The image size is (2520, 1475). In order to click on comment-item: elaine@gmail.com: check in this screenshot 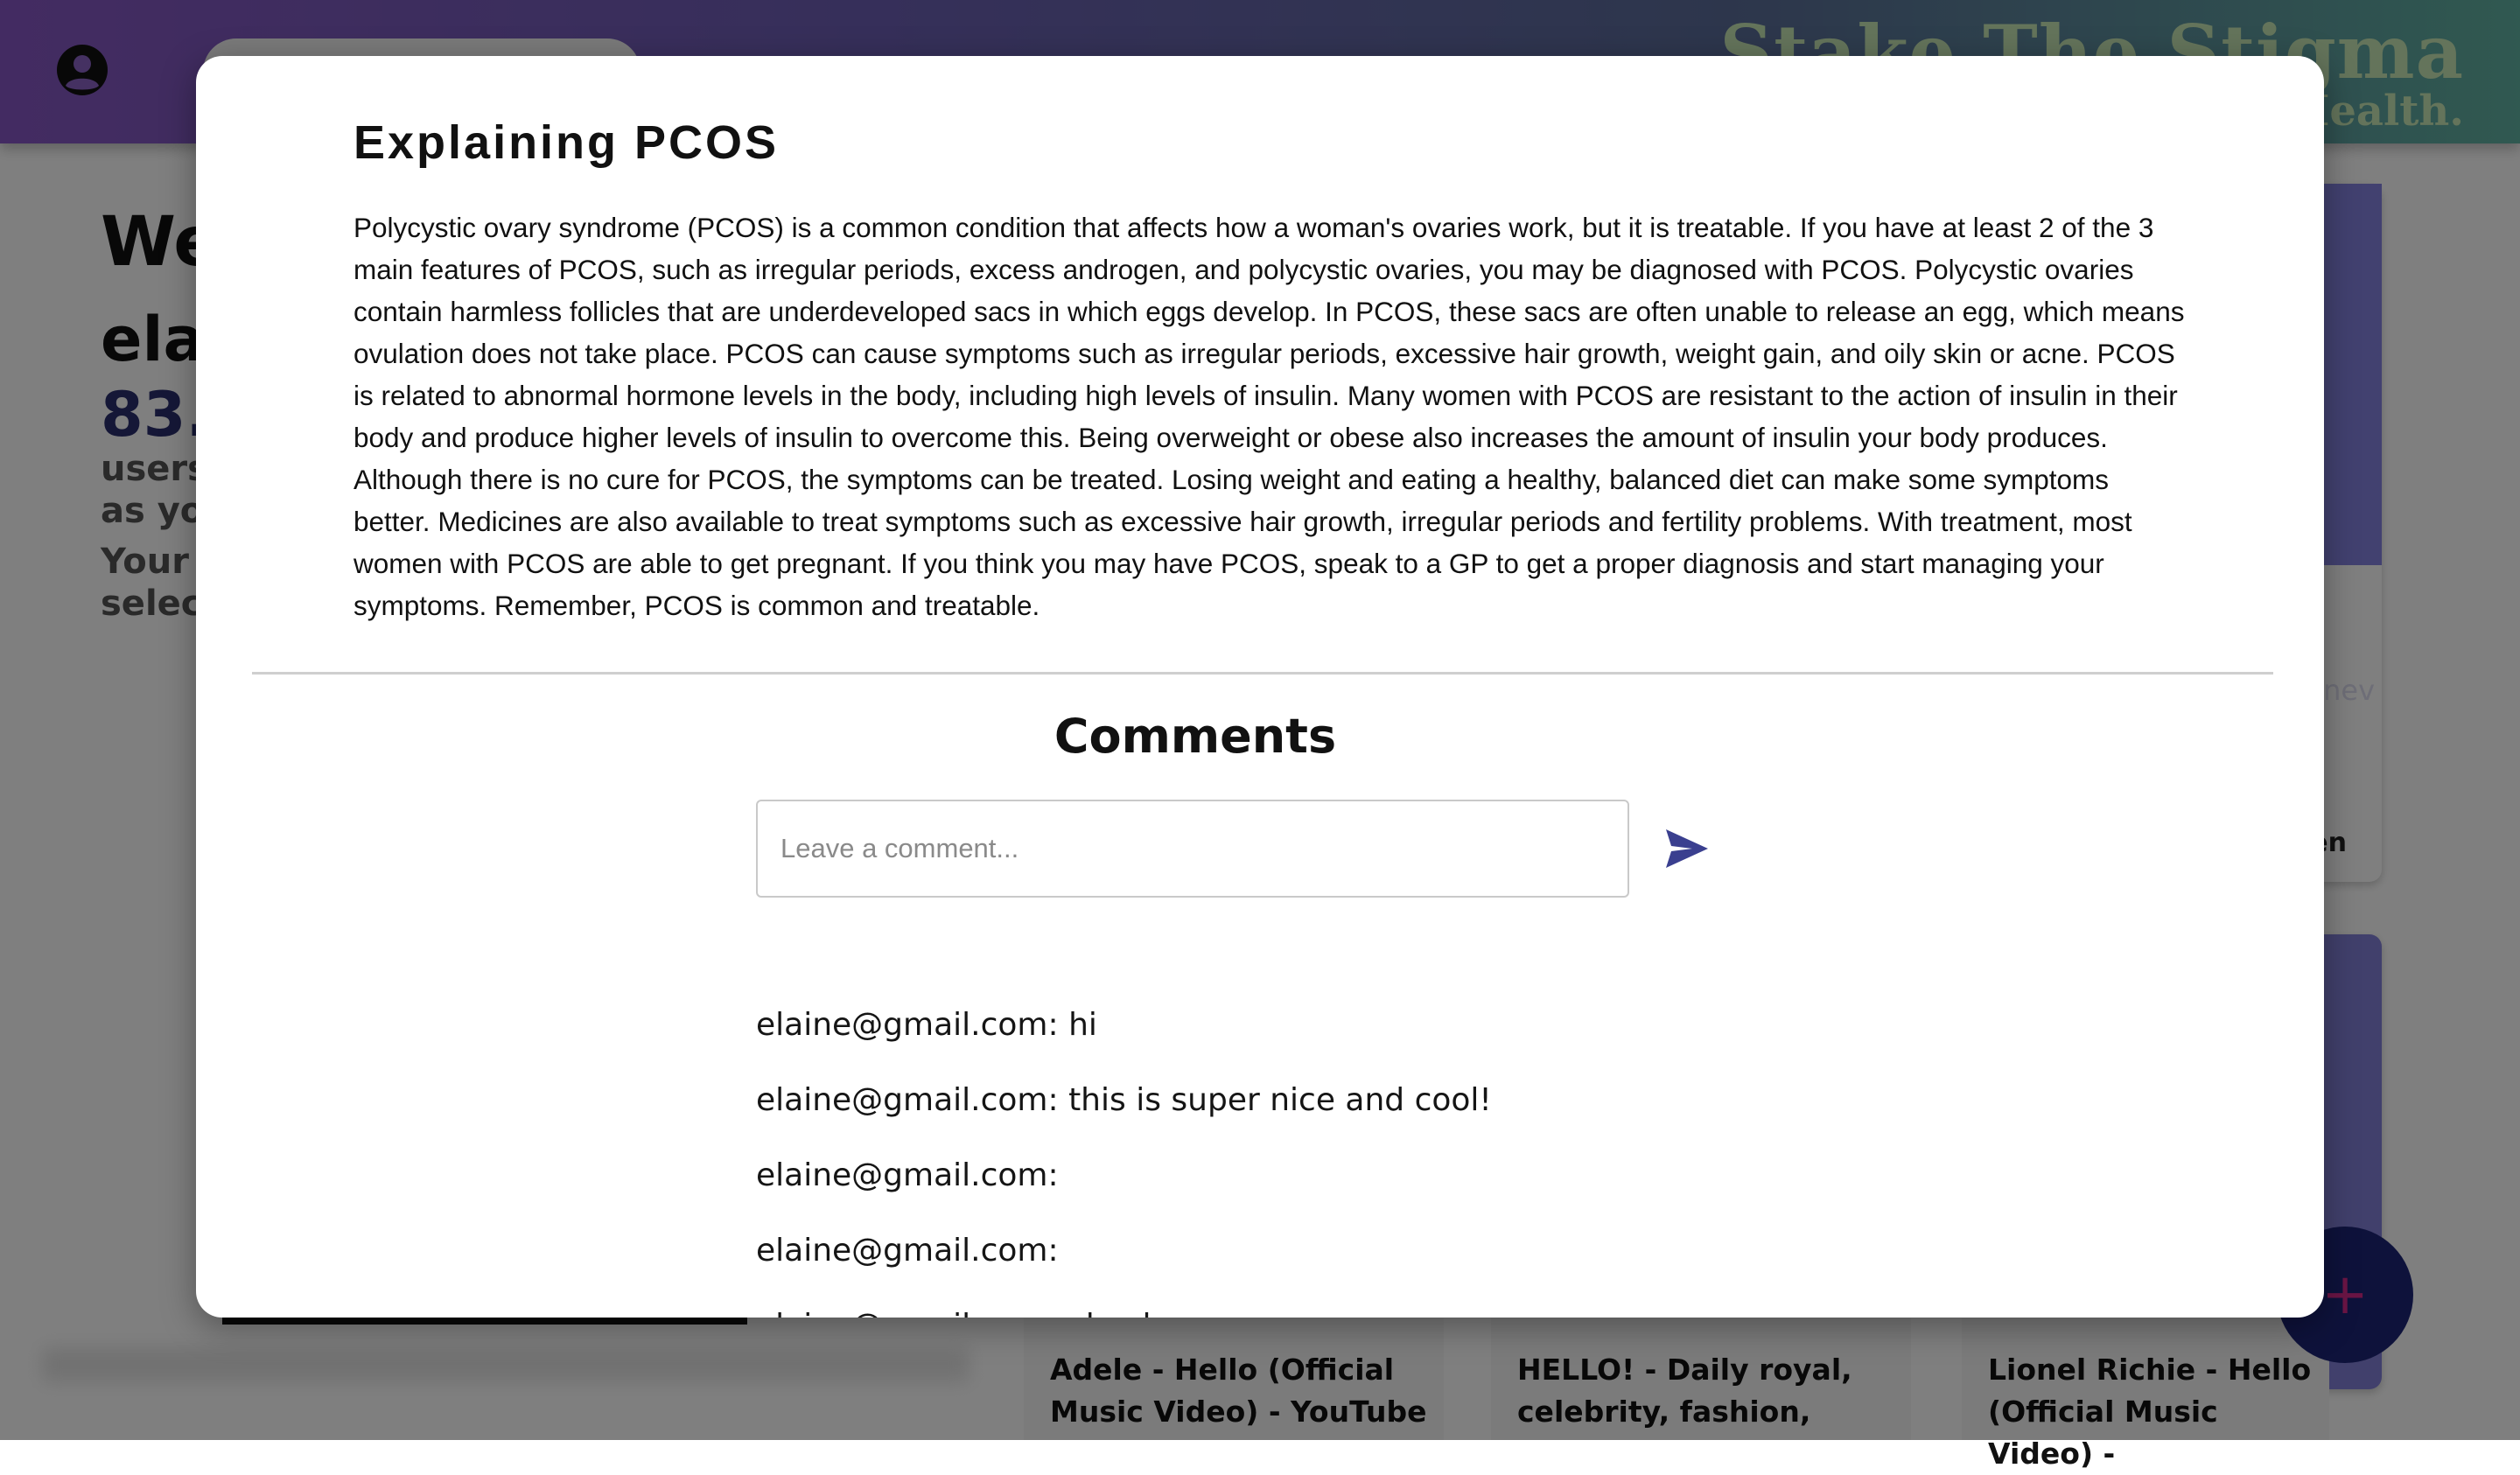, I will do `click(1500, 1312)`.